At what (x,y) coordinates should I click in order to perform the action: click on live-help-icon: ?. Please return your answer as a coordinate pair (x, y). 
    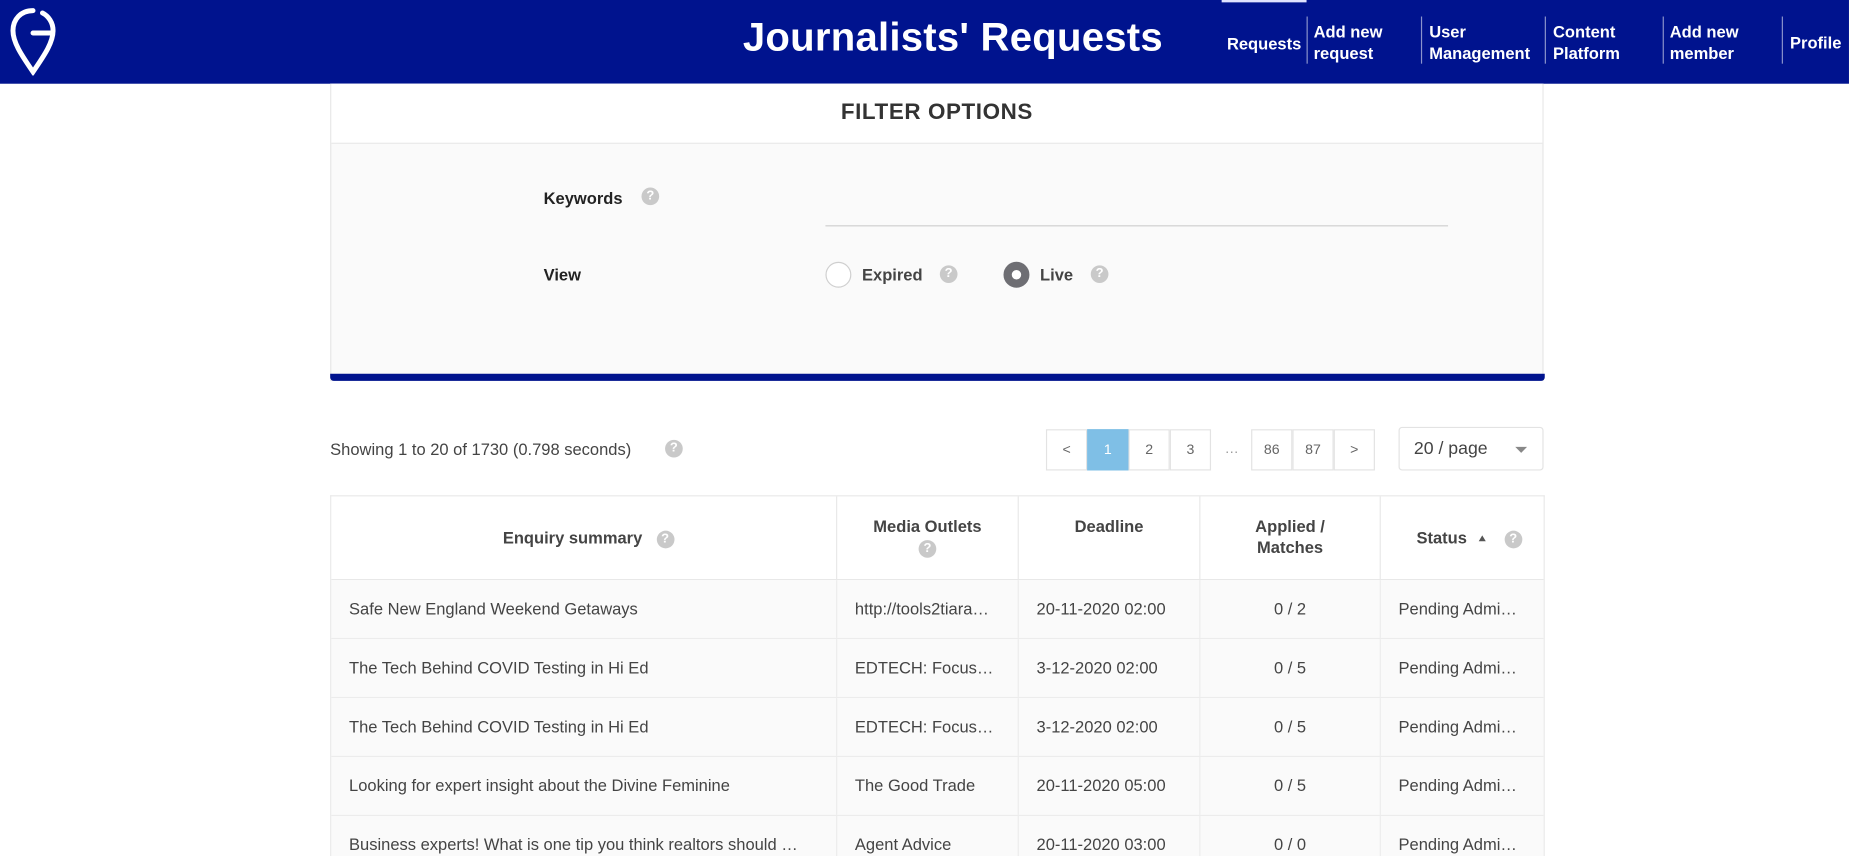
    Looking at the image, I should click on (1099, 274).